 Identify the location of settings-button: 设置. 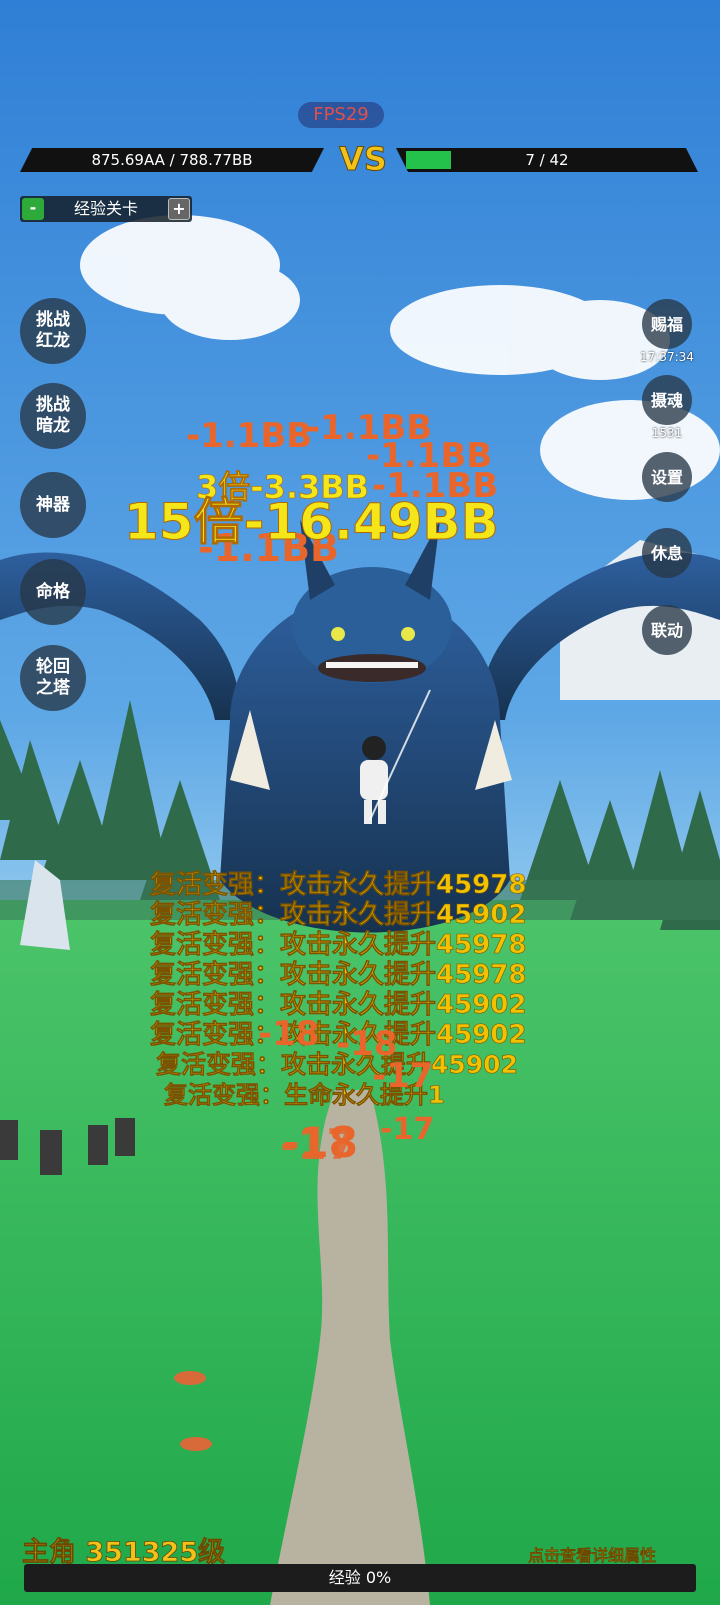
(667, 477).